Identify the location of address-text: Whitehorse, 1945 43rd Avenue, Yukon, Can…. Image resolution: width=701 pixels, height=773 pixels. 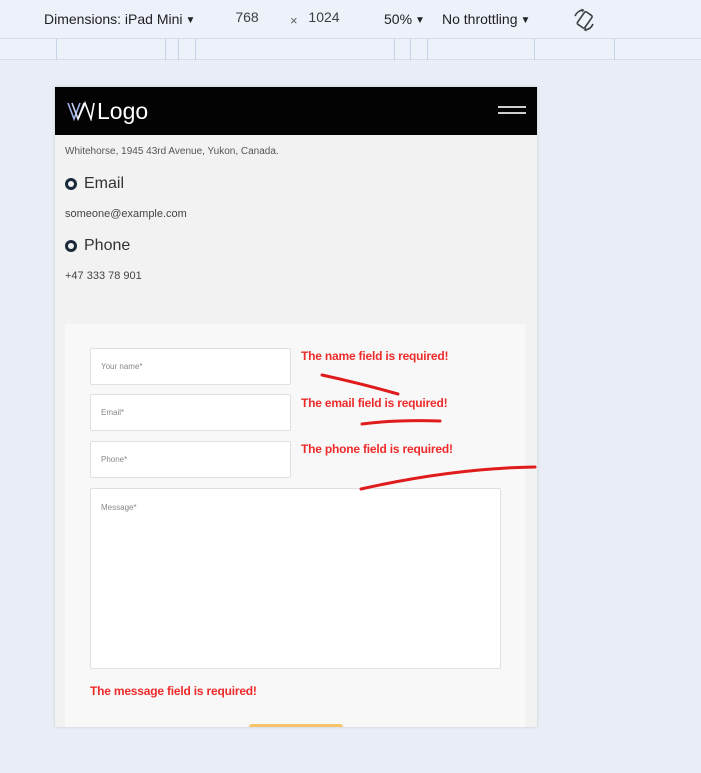
(172, 151).